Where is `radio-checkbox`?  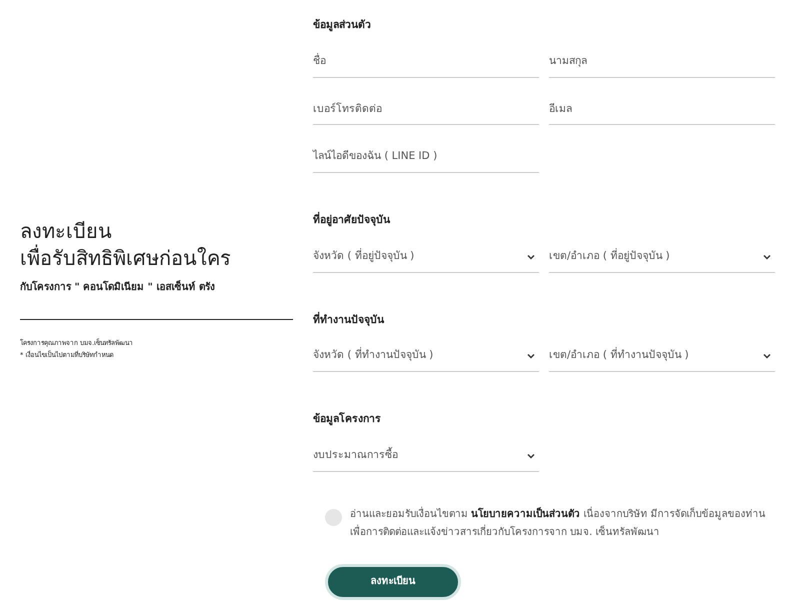 radio-checkbox is located at coordinates (333, 517).